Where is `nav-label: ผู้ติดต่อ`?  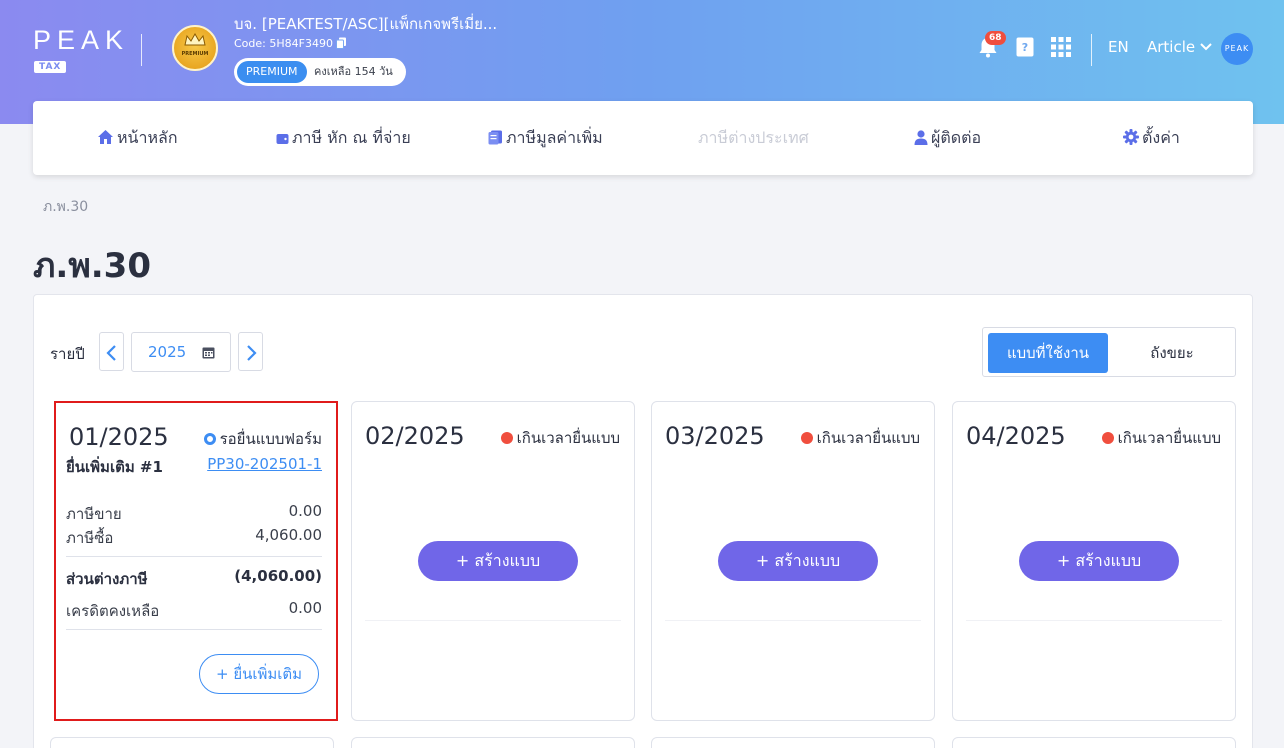
nav-label: ผู้ติดต่อ is located at coordinates (956, 137).